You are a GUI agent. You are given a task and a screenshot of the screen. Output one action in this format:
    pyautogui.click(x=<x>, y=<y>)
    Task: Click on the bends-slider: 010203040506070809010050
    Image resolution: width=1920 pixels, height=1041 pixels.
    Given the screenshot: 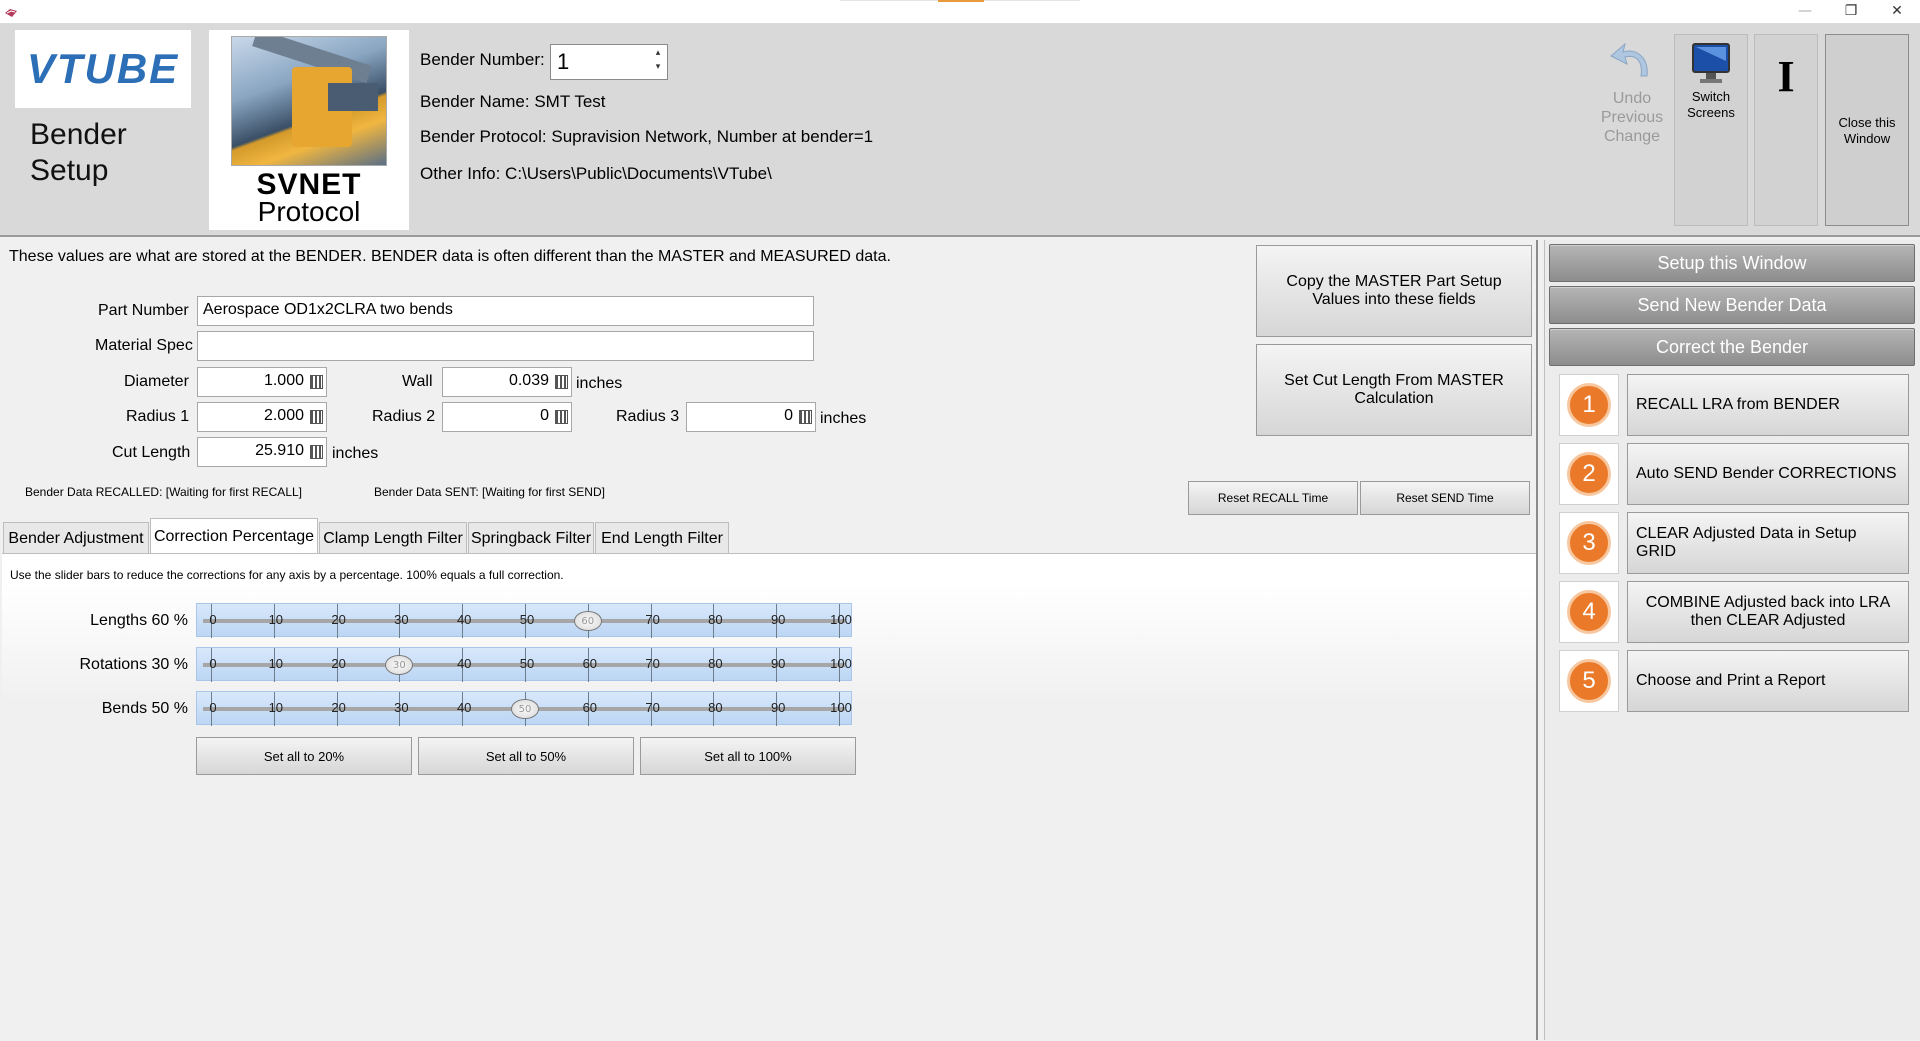 What is the action you would take?
    pyautogui.click(x=524, y=708)
    